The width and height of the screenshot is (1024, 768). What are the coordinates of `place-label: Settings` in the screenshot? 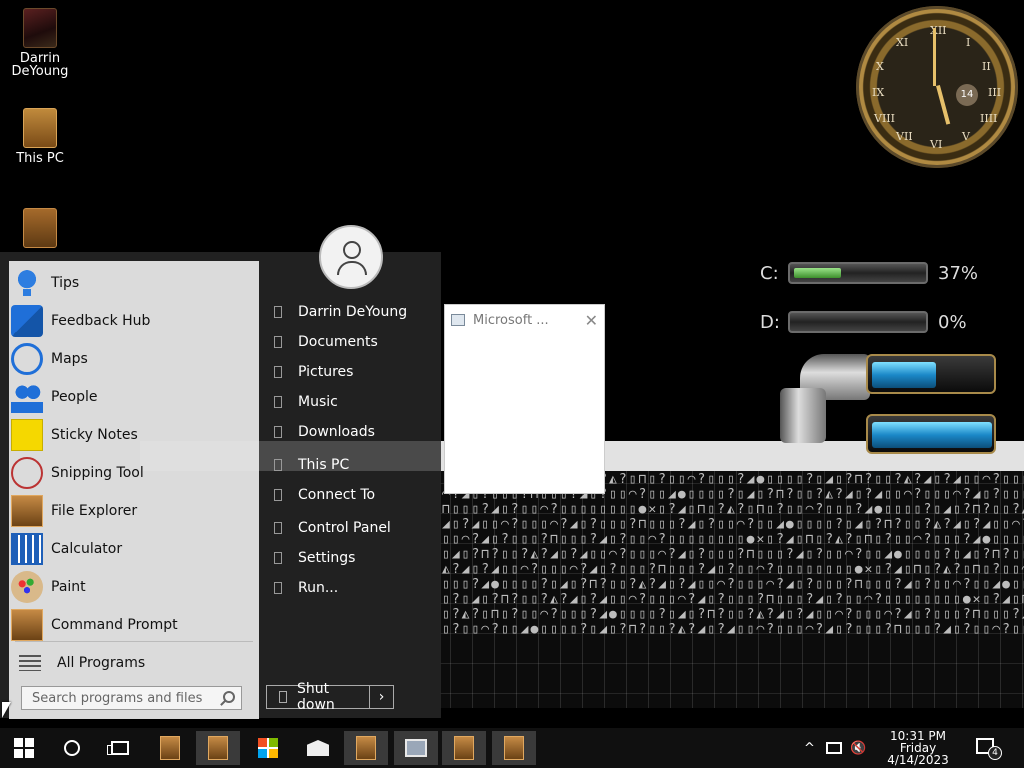 It's located at (327, 558).